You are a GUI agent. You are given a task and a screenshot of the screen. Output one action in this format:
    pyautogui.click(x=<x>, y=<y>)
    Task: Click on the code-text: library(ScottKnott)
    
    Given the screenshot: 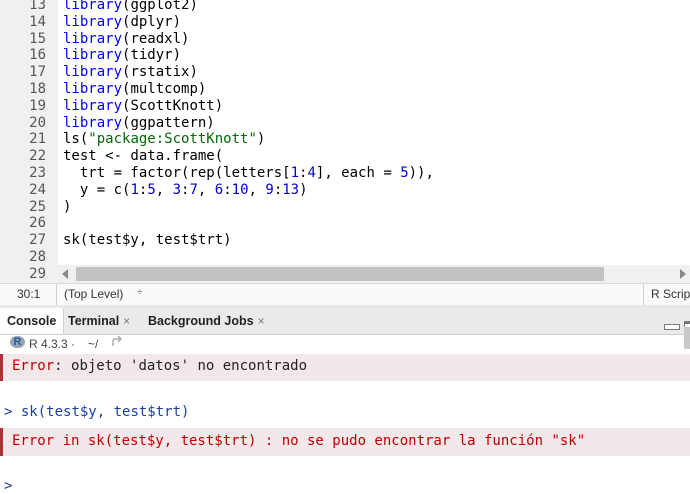 What is the action you would take?
    pyautogui.click(x=143, y=106)
    